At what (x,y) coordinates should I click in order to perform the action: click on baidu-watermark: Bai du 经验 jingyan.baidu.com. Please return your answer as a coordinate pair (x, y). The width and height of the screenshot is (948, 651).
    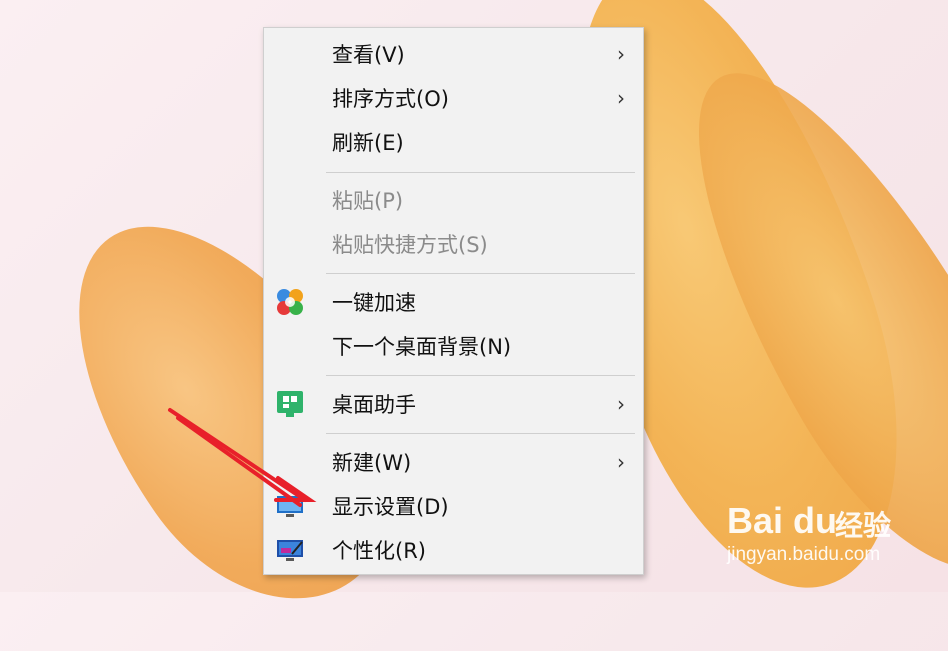
    Looking at the image, I should click on (827, 530).